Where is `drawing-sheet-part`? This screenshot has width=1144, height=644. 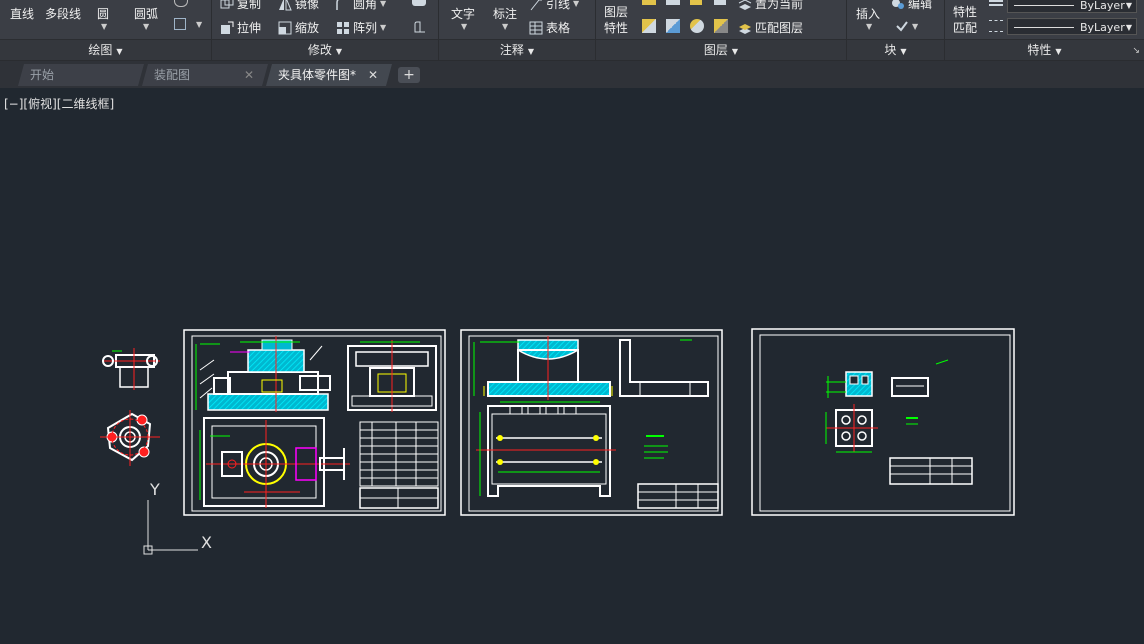 drawing-sheet-part is located at coordinates (883, 422).